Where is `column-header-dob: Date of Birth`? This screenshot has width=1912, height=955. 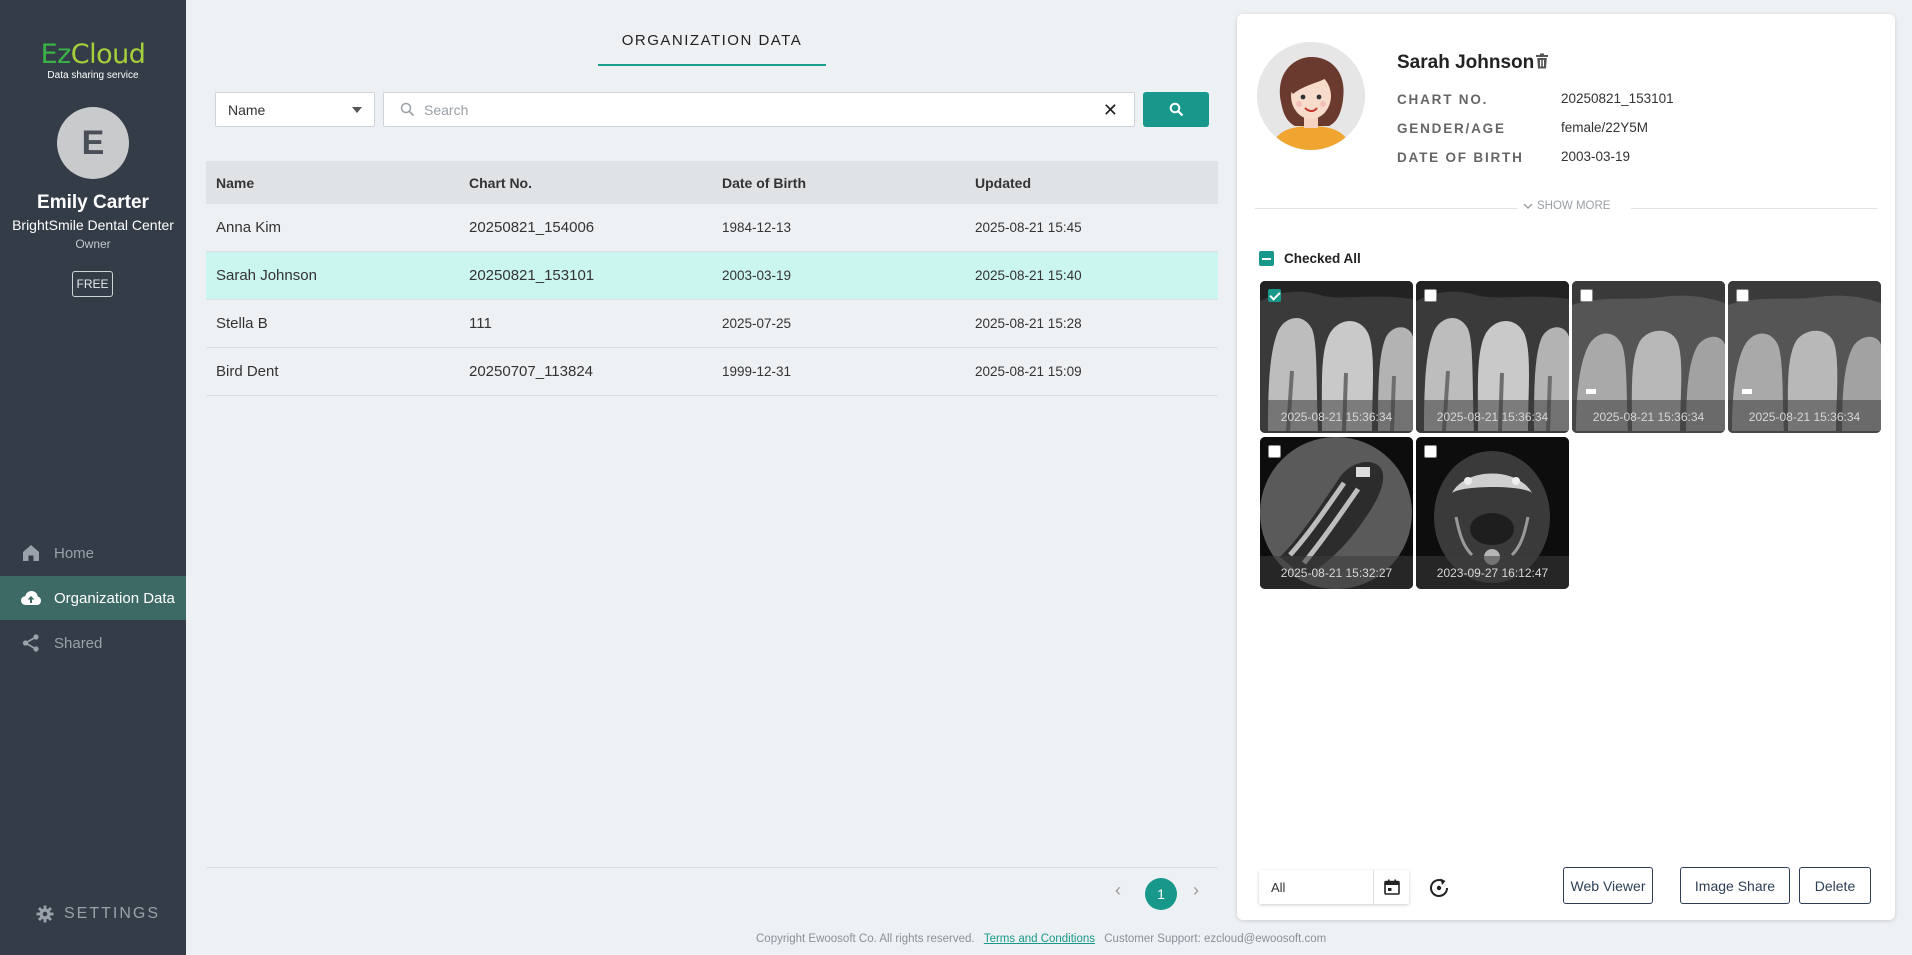 column-header-dob: Date of Birth is located at coordinates (838, 183).